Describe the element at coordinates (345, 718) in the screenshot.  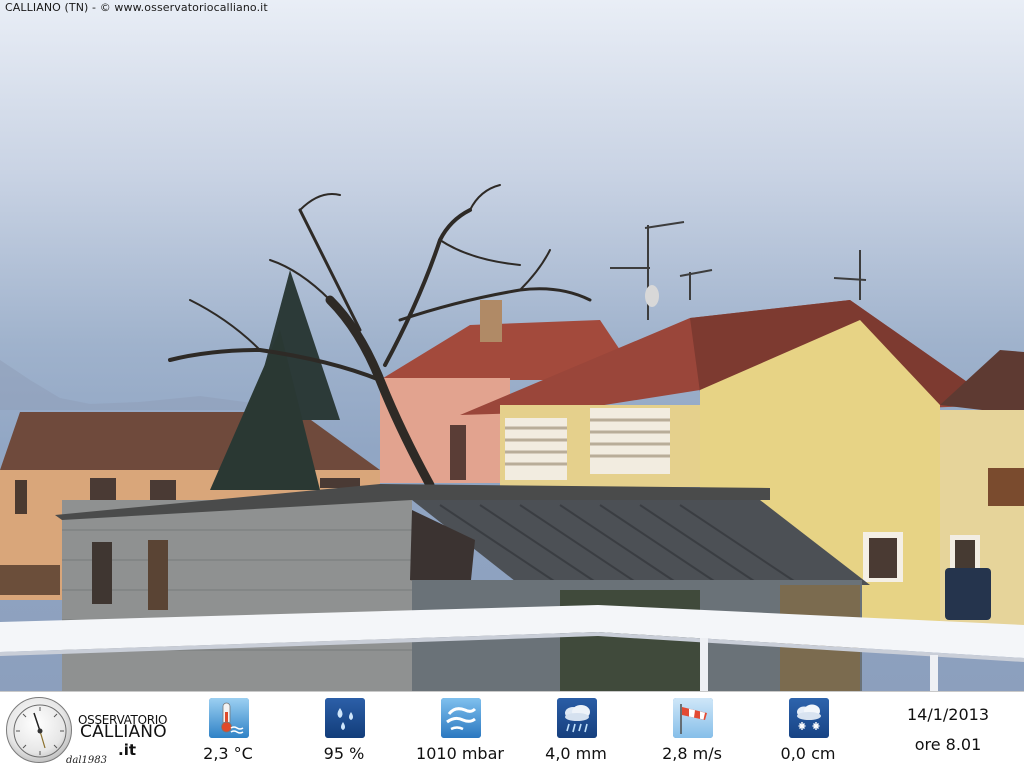
I see `humidity-icon` at that location.